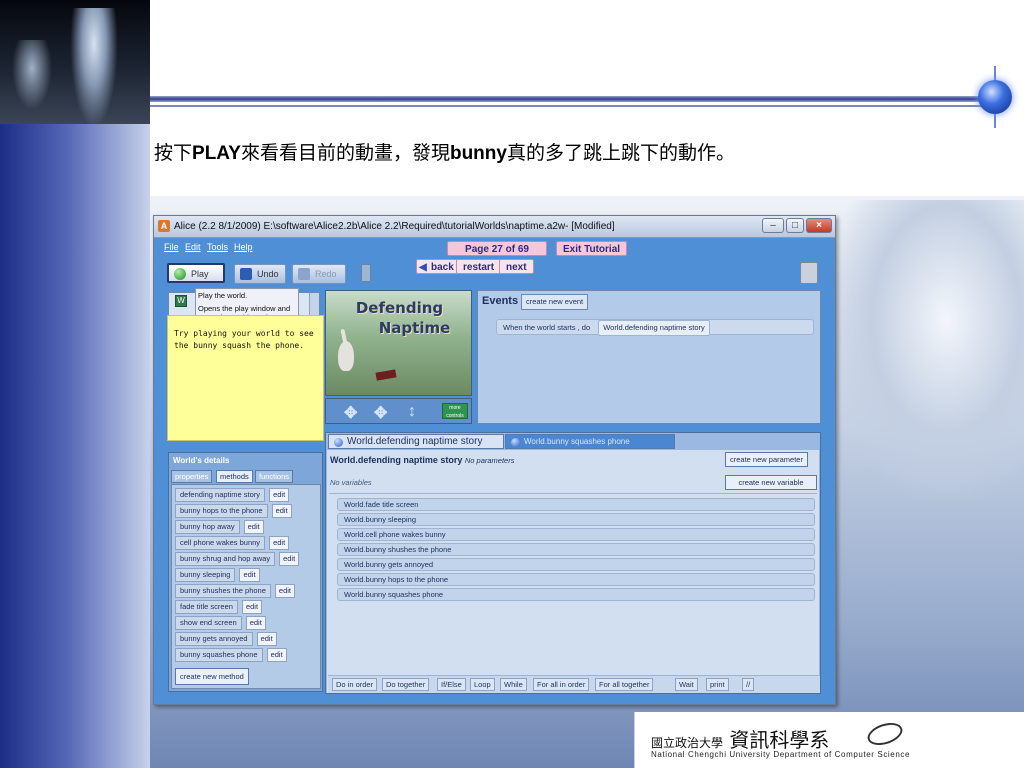 The width and height of the screenshot is (1024, 768). What do you see at coordinates (260, 274) in the screenshot?
I see `undo-button: Undo` at bounding box center [260, 274].